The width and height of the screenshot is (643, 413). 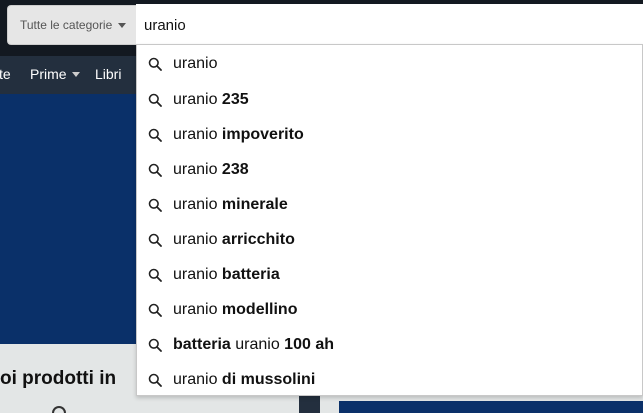 What do you see at coordinates (389, 239) in the screenshot?
I see `suggestion-item: uranio arricchito` at bounding box center [389, 239].